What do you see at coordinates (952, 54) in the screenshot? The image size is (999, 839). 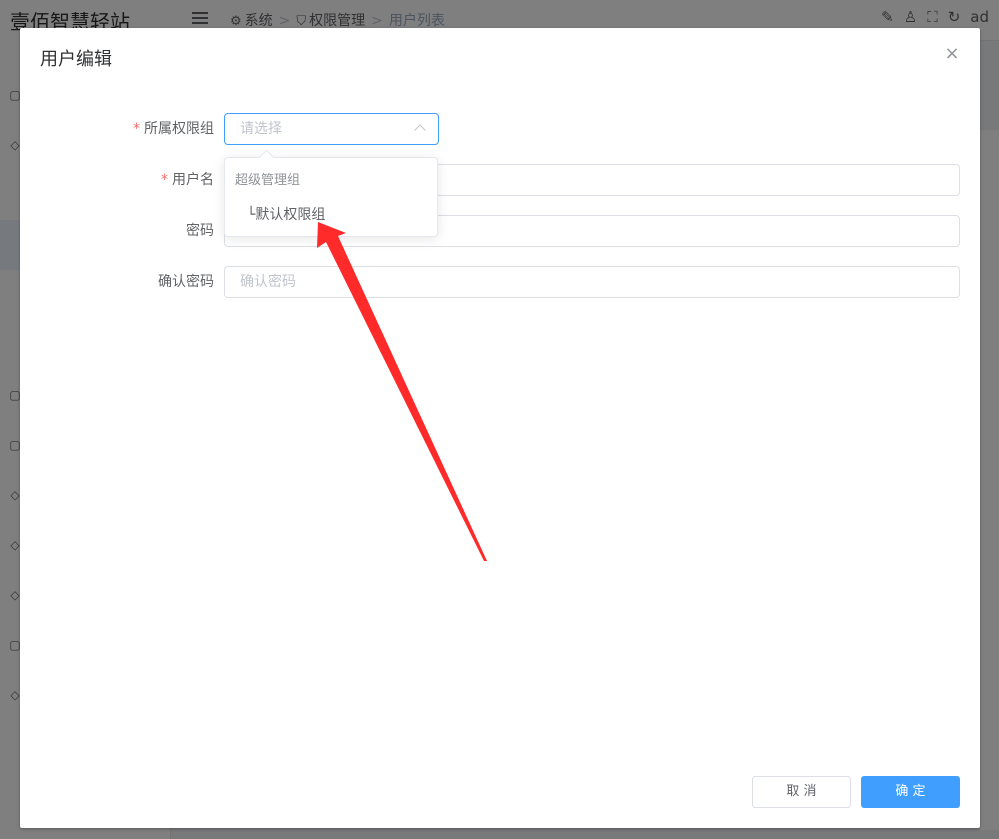 I see `close-icon: ×` at bounding box center [952, 54].